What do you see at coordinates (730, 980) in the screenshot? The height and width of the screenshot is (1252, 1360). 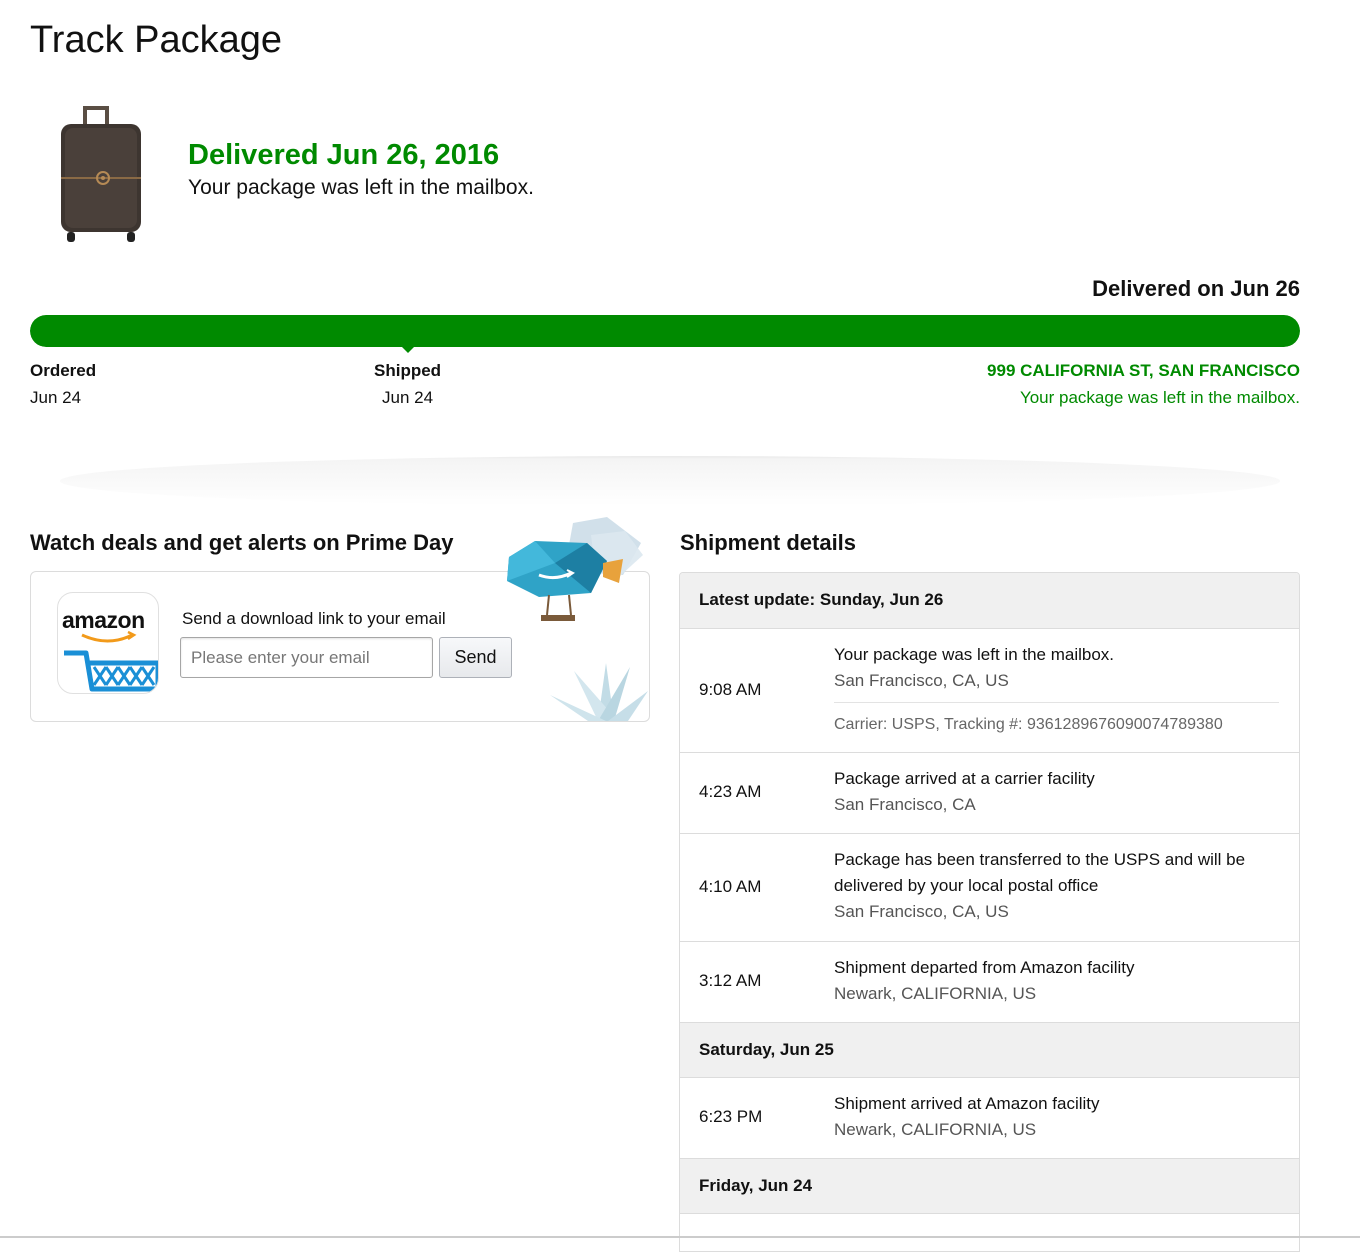 I see `event-time: 3:12 AM` at bounding box center [730, 980].